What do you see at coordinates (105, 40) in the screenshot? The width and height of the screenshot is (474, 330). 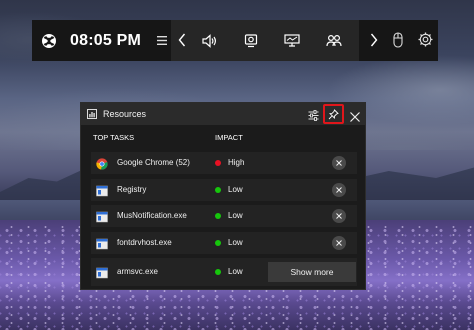 I see `clock: 08:05 PM` at bounding box center [105, 40].